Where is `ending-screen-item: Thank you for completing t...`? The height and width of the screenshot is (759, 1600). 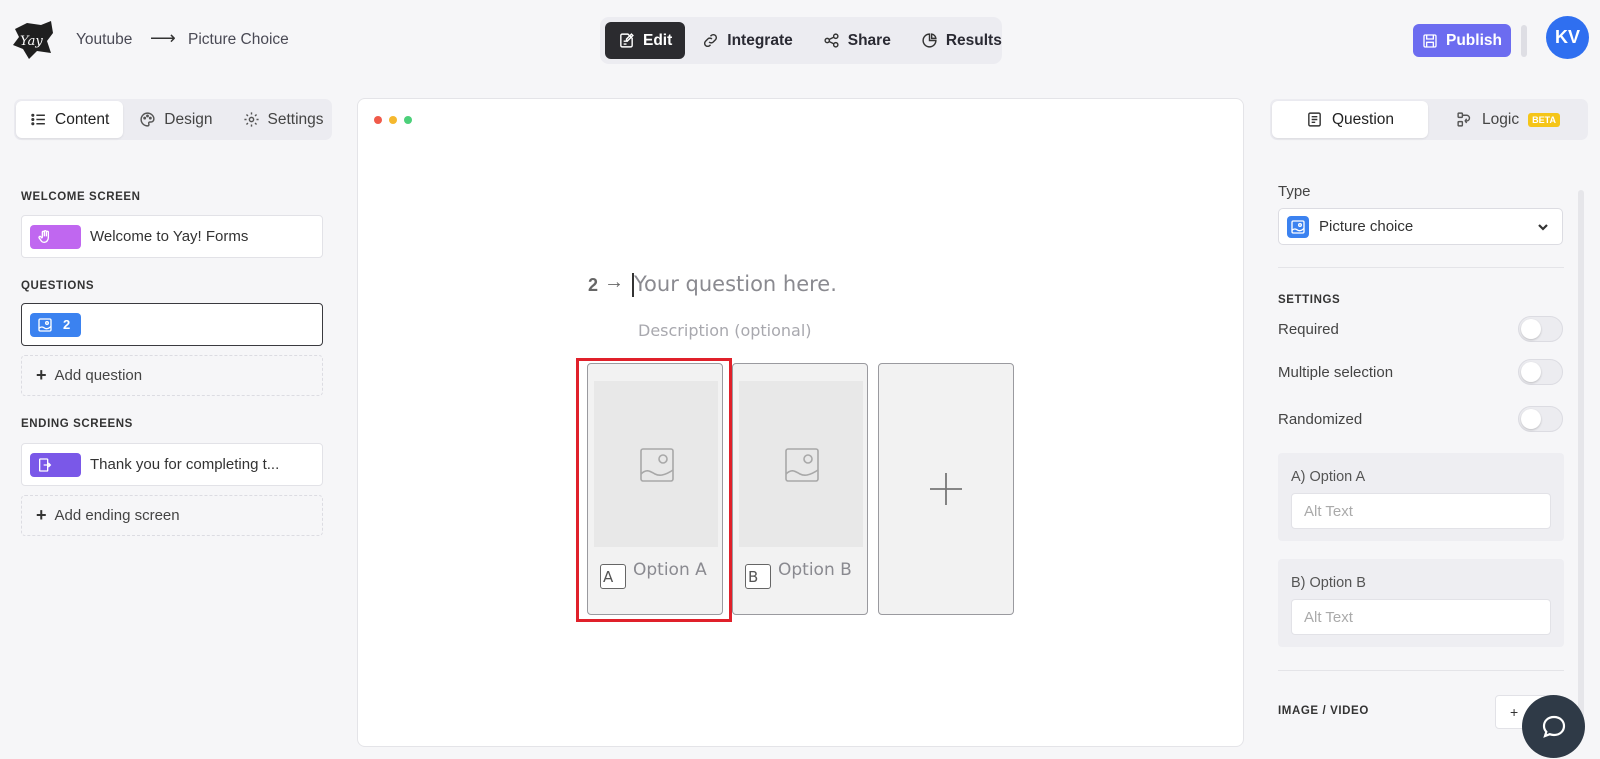 ending-screen-item: Thank you for completing t... is located at coordinates (172, 464).